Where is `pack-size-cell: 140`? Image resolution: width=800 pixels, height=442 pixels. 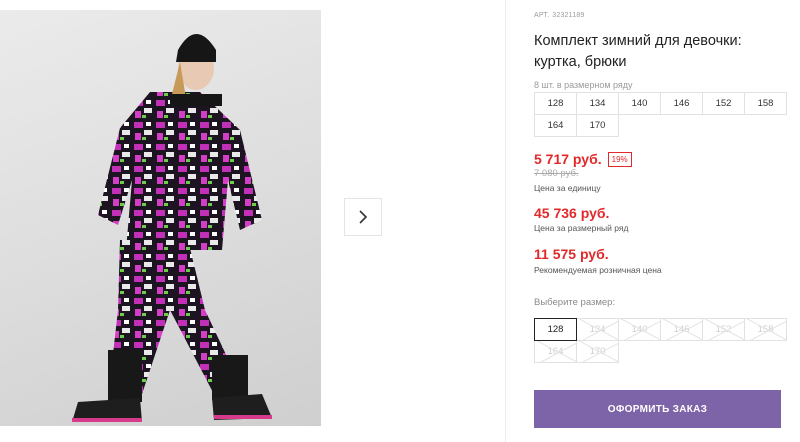
pack-size-cell: 140 is located at coordinates (639, 103).